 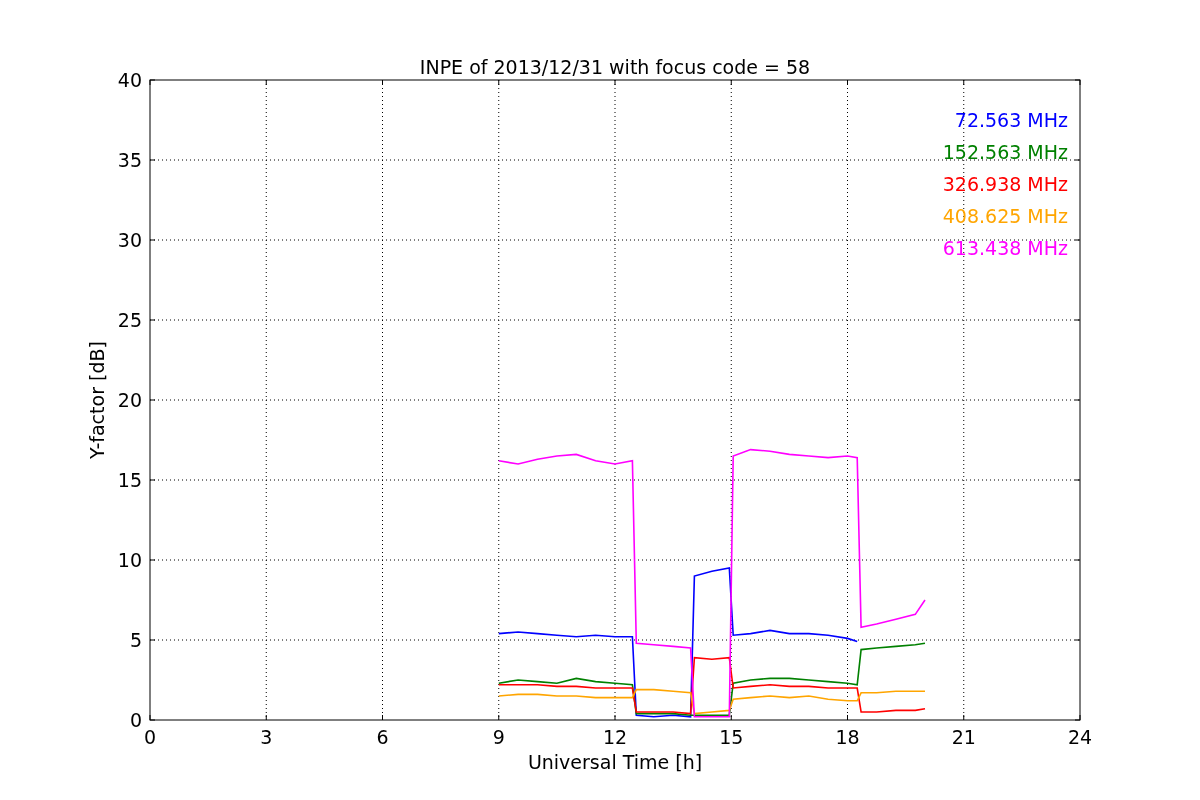 I want to click on legend-label: 72.563 MHz, so click(x=1011, y=120).